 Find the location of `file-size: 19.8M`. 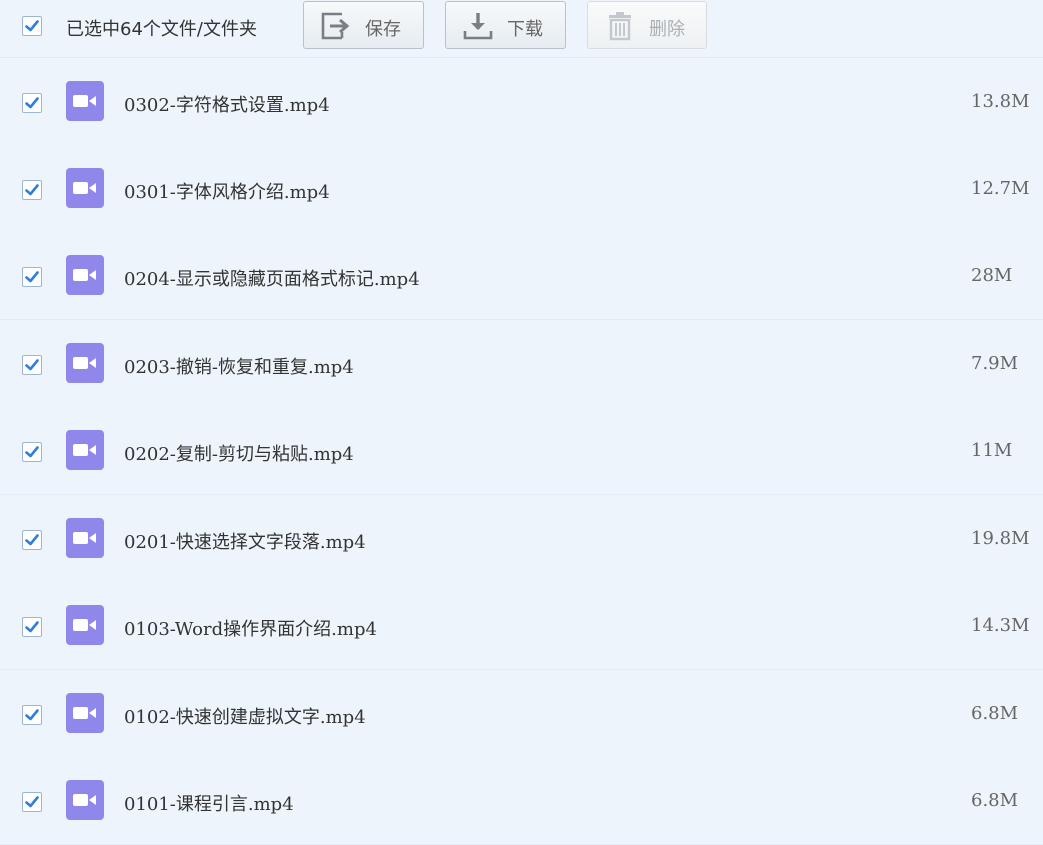

file-size: 19.8M is located at coordinates (1000, 538).